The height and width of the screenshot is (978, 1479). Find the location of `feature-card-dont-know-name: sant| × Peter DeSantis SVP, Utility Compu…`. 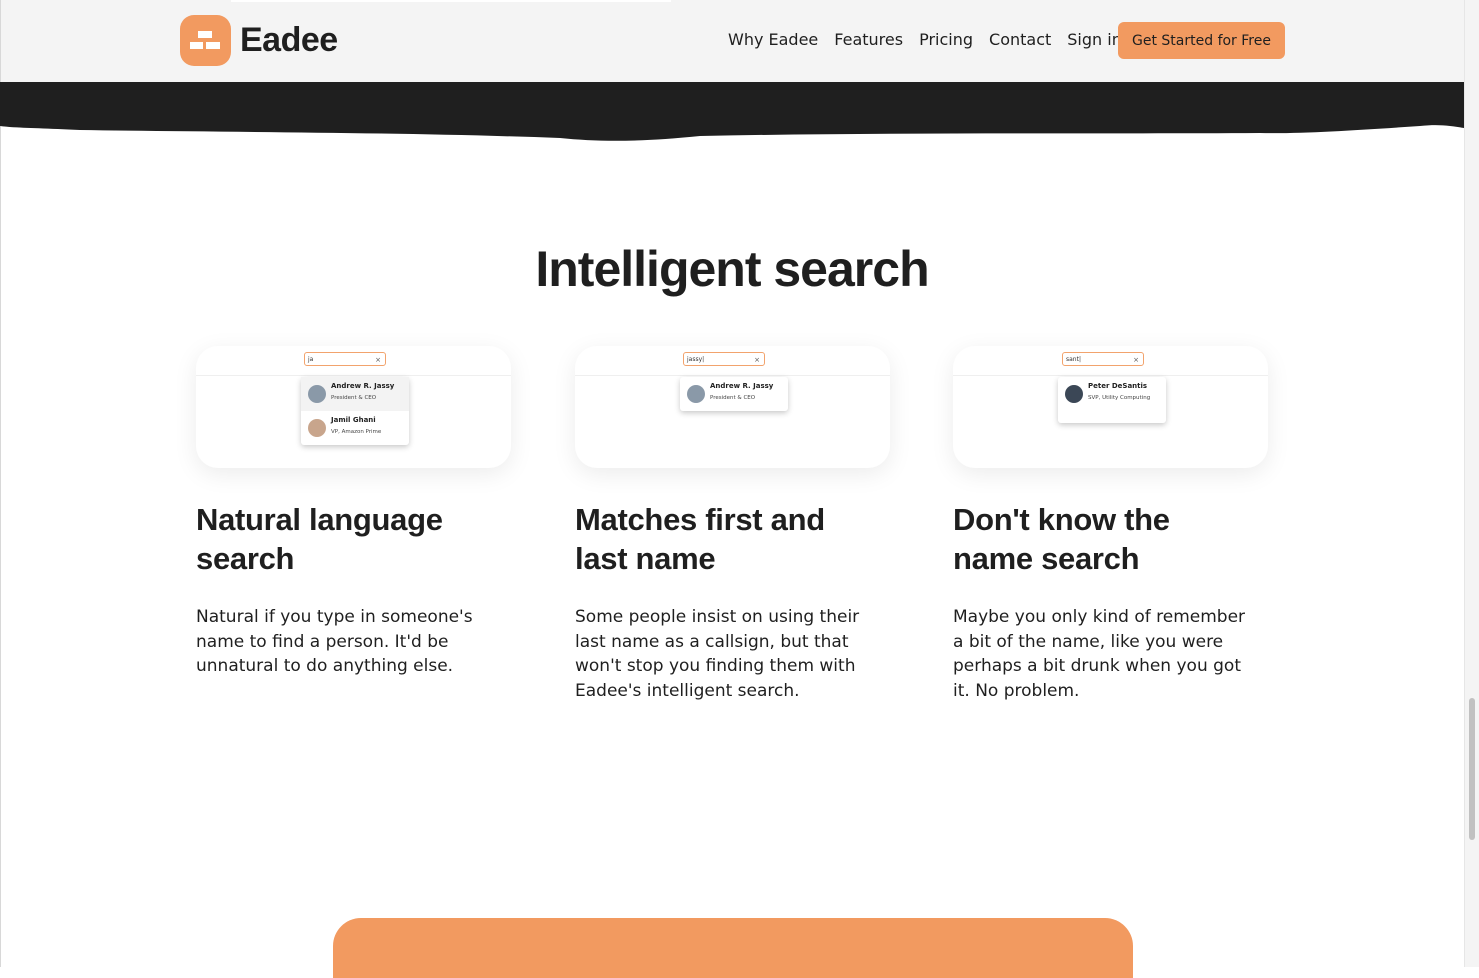

feature-card-dont-know-name: sant| × Peter DeSantis SVP, Utility Compu… is located at coordinates (1110, 524).